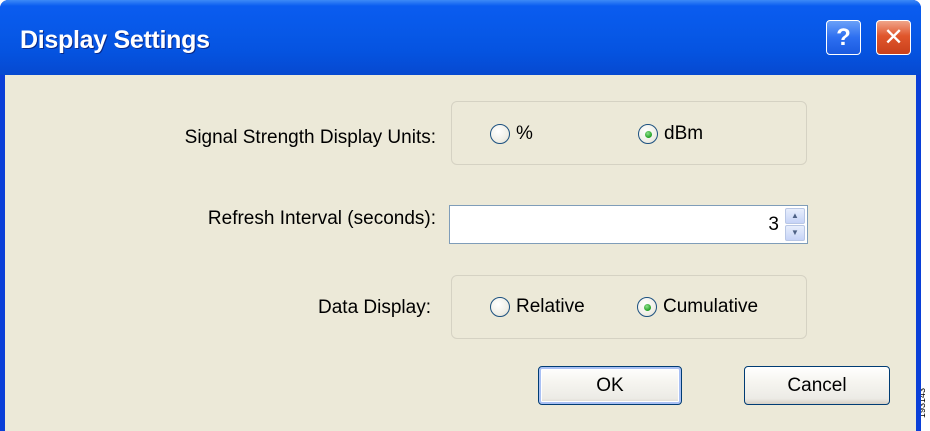 This screenshot has height=431, width=930. I want to click on radio-percent: %, so click(511, 134).